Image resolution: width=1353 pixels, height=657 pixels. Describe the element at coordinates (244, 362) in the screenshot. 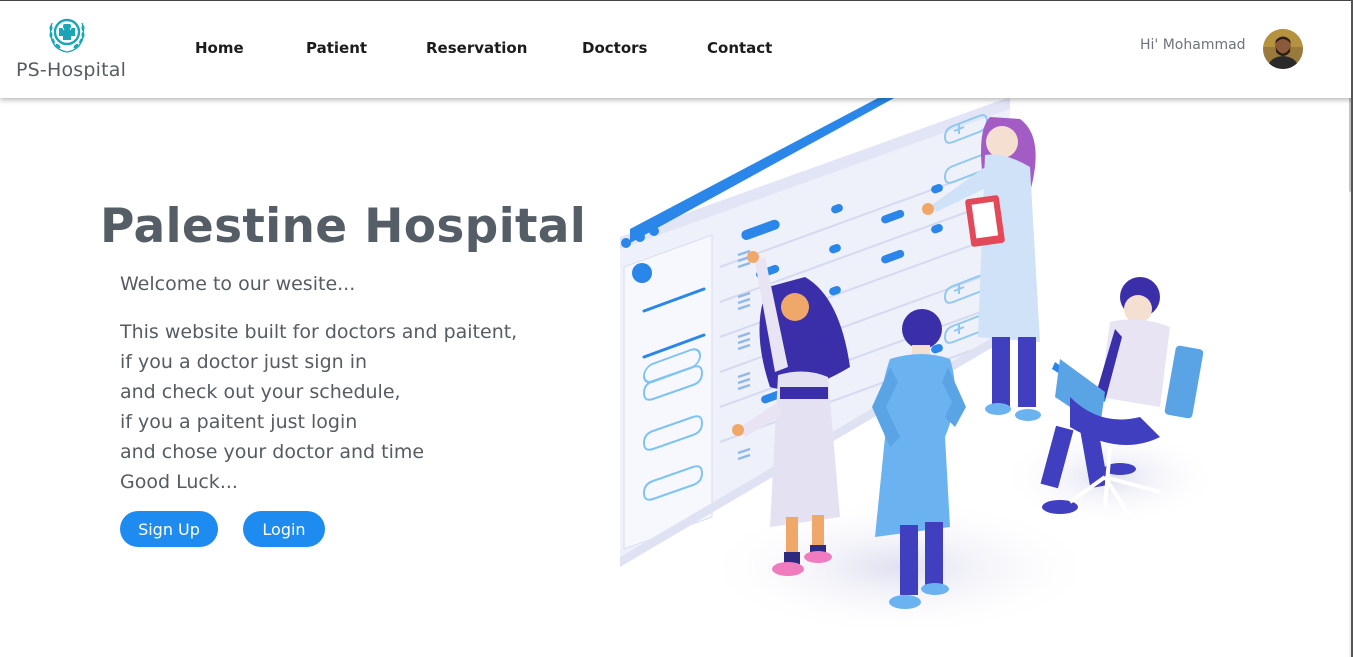

I see `description-line: if you a doctor just sign in` at that location.